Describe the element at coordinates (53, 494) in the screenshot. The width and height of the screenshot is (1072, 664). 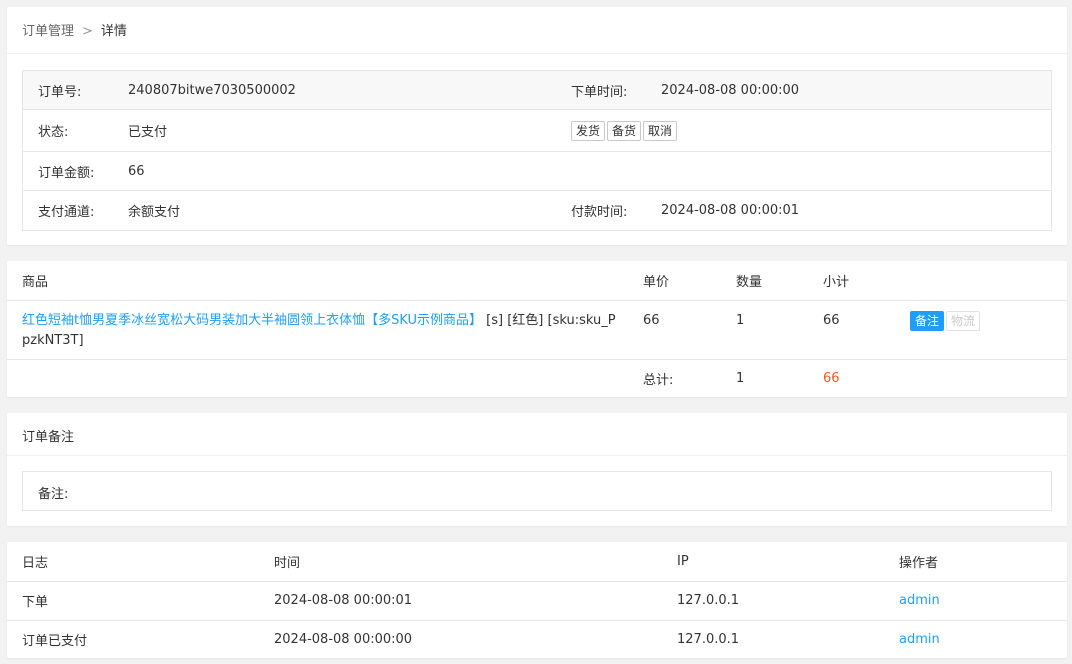
I see `remark-label: 备注:` at that location.